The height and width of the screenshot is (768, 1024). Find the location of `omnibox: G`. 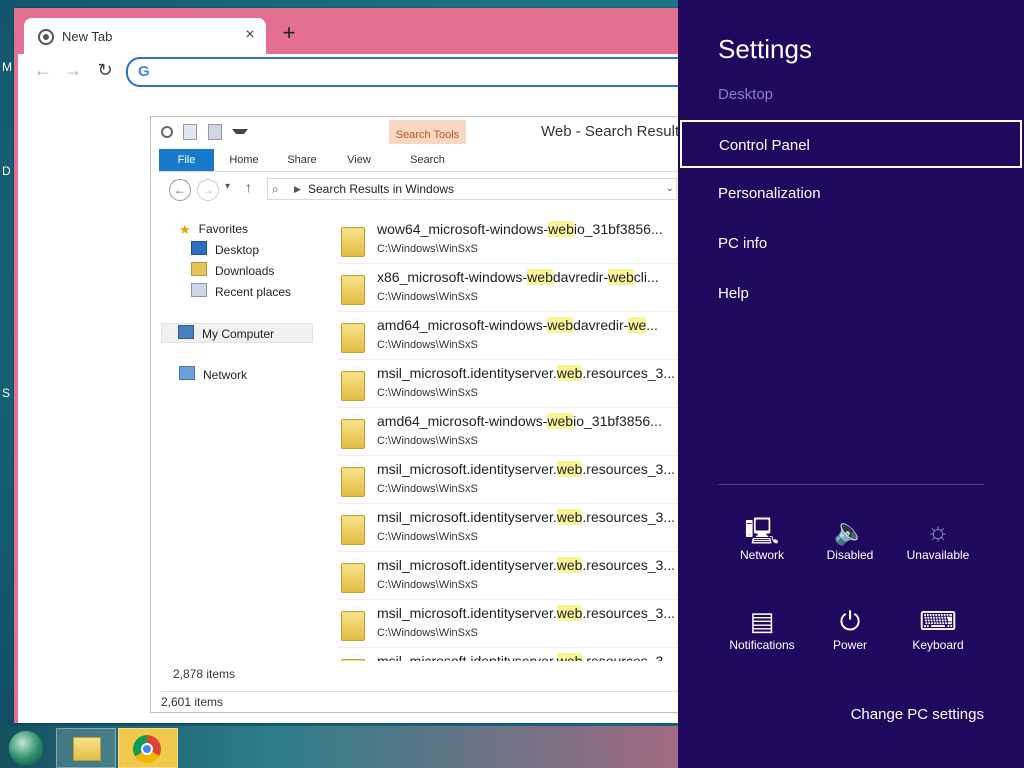

omnibox: G is located at coordinates (418, 72).